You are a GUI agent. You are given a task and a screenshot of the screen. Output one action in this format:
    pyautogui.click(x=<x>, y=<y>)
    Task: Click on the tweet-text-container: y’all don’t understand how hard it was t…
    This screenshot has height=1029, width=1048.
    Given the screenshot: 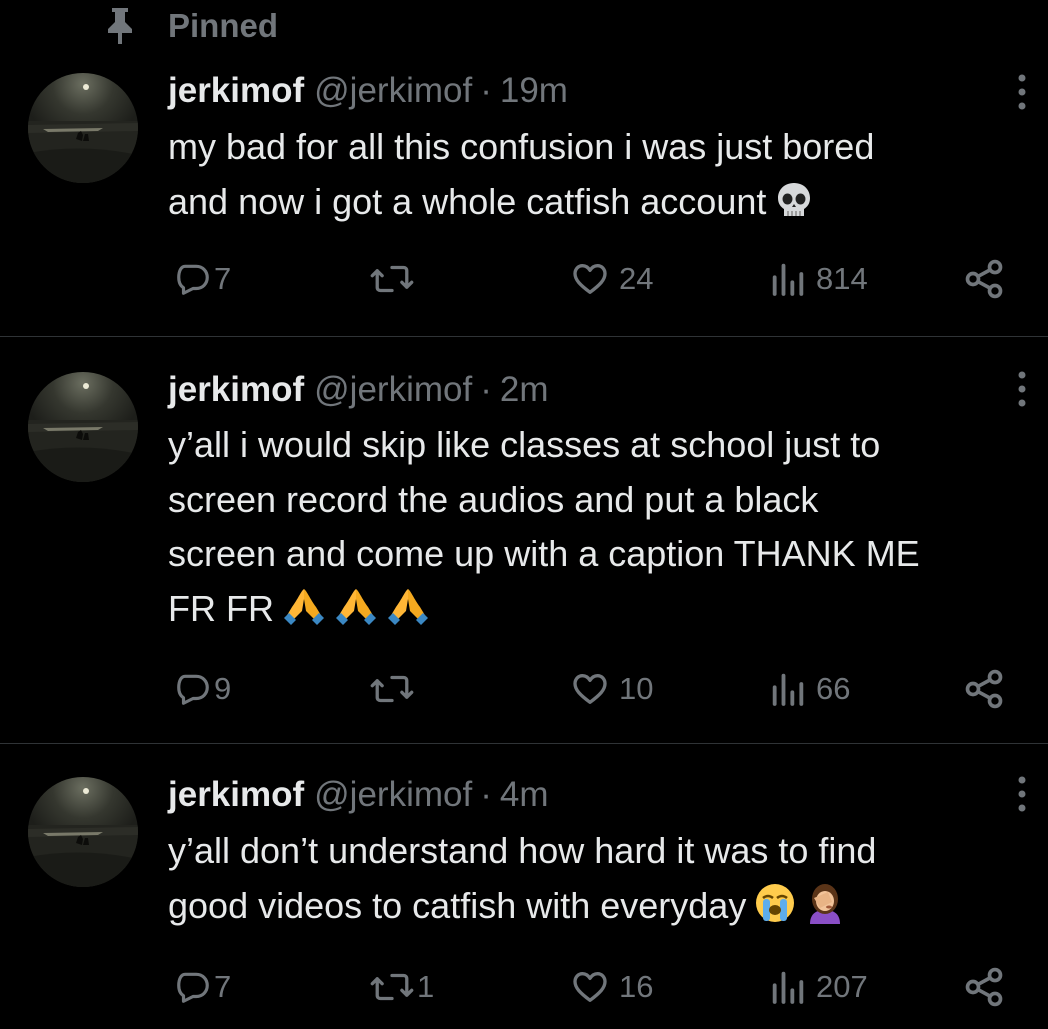 What is the action you would take?
    pyautogui.click(x=605, y=878)
    